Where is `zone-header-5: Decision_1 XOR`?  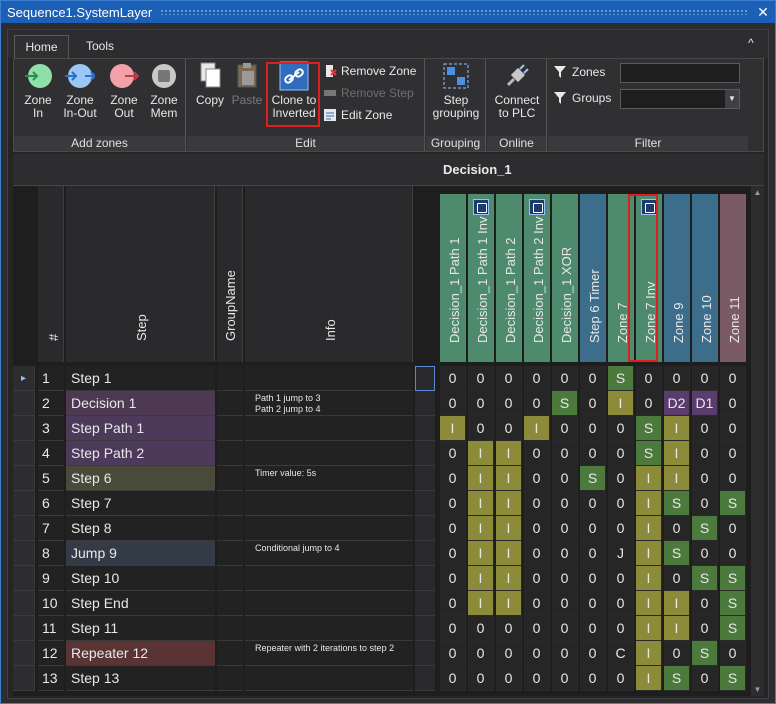 zone-header-5: Decision_1 XOR is located at coordinates (565, 278).